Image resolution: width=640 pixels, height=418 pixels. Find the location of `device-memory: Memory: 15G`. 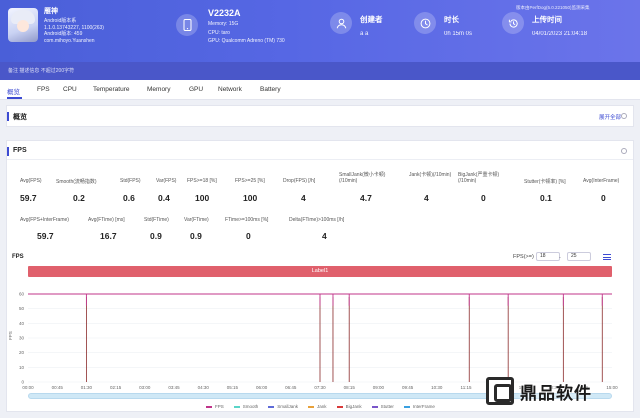

device-memory: Memory: 15G is located at coordinates (223, 24).